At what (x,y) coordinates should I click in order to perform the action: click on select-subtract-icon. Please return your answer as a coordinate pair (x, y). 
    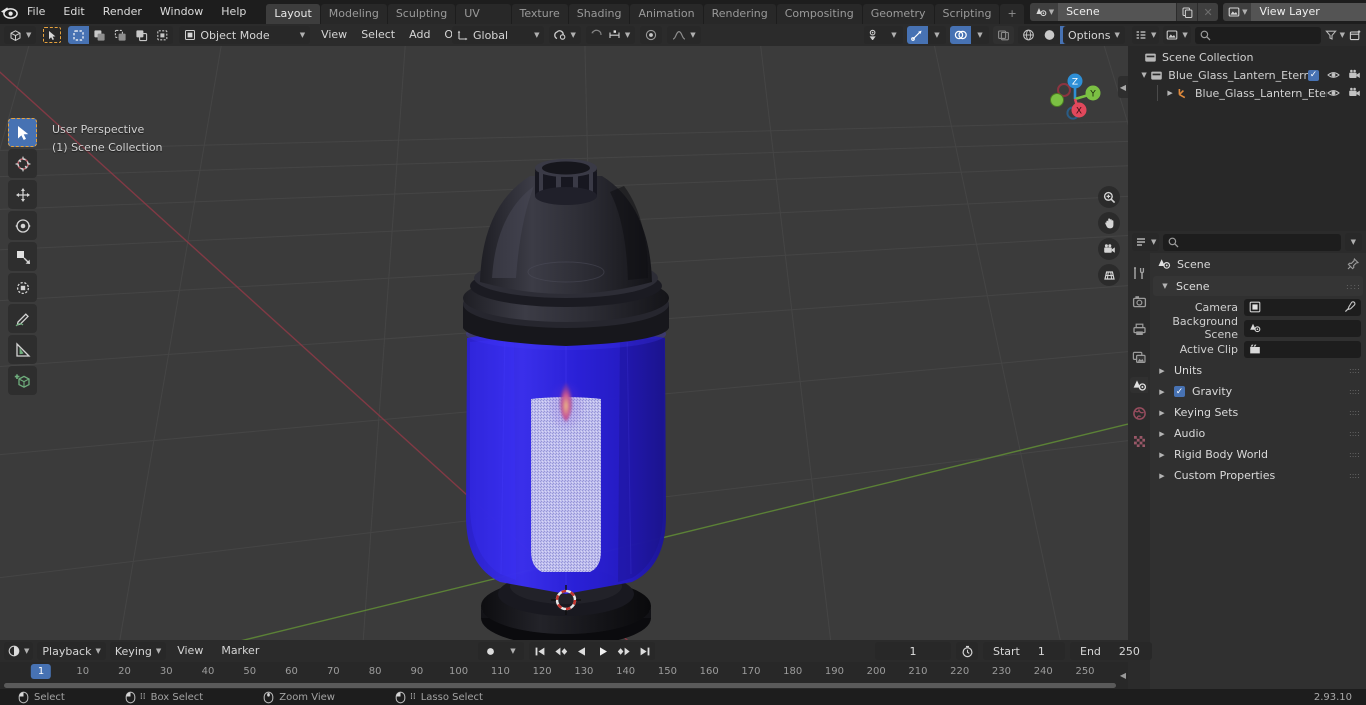
    Looking at the image, I should click on (121, 35).